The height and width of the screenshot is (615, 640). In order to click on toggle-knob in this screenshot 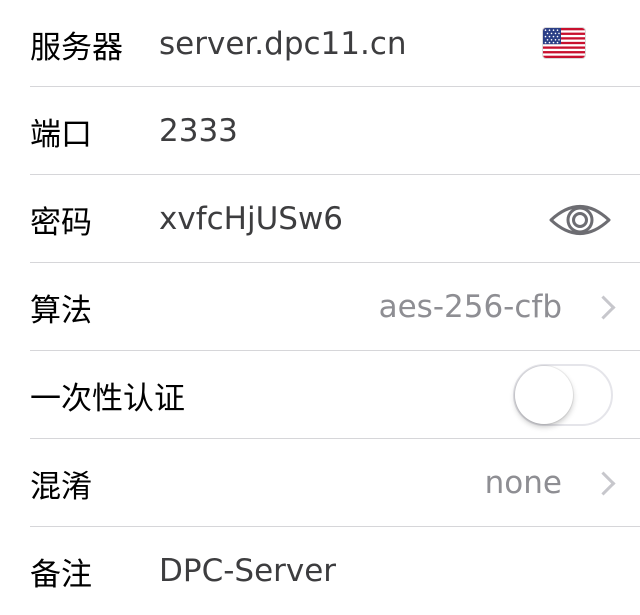, I will do `click(544, 395)`.